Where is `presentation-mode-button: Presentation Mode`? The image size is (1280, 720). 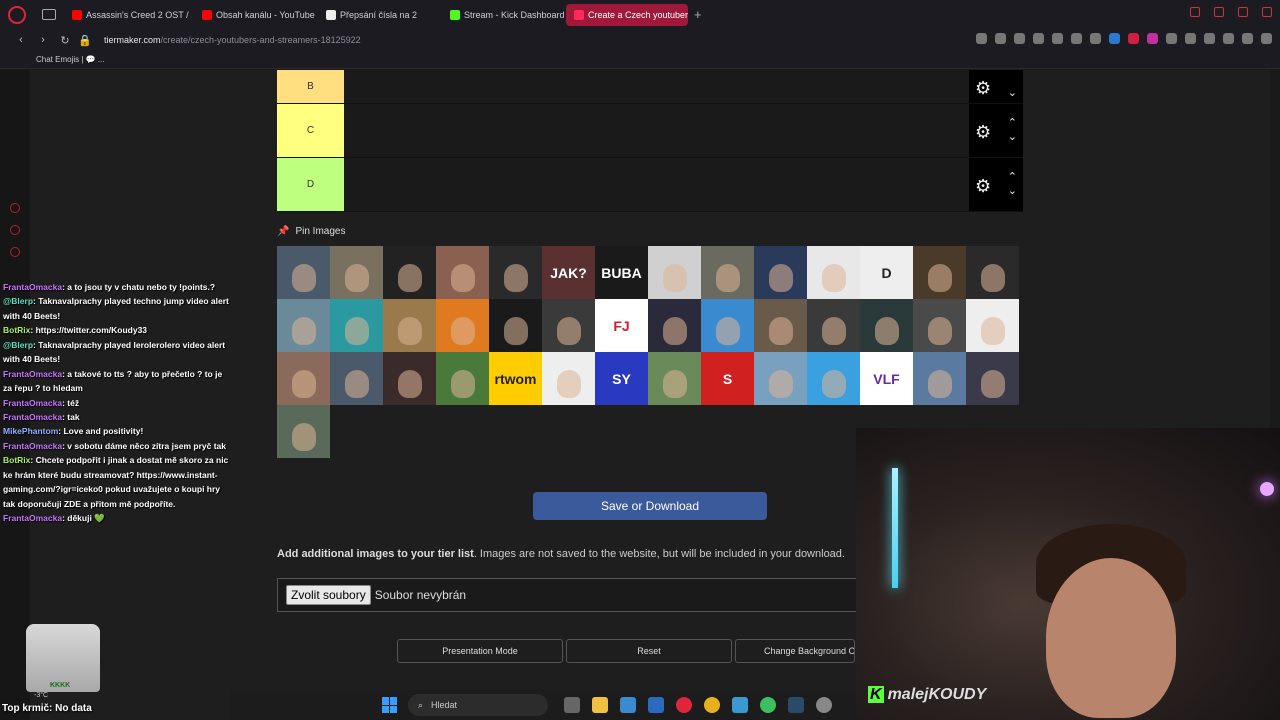
presentation-mode-button: Presentation Mode is located at coordinates (480, 651).